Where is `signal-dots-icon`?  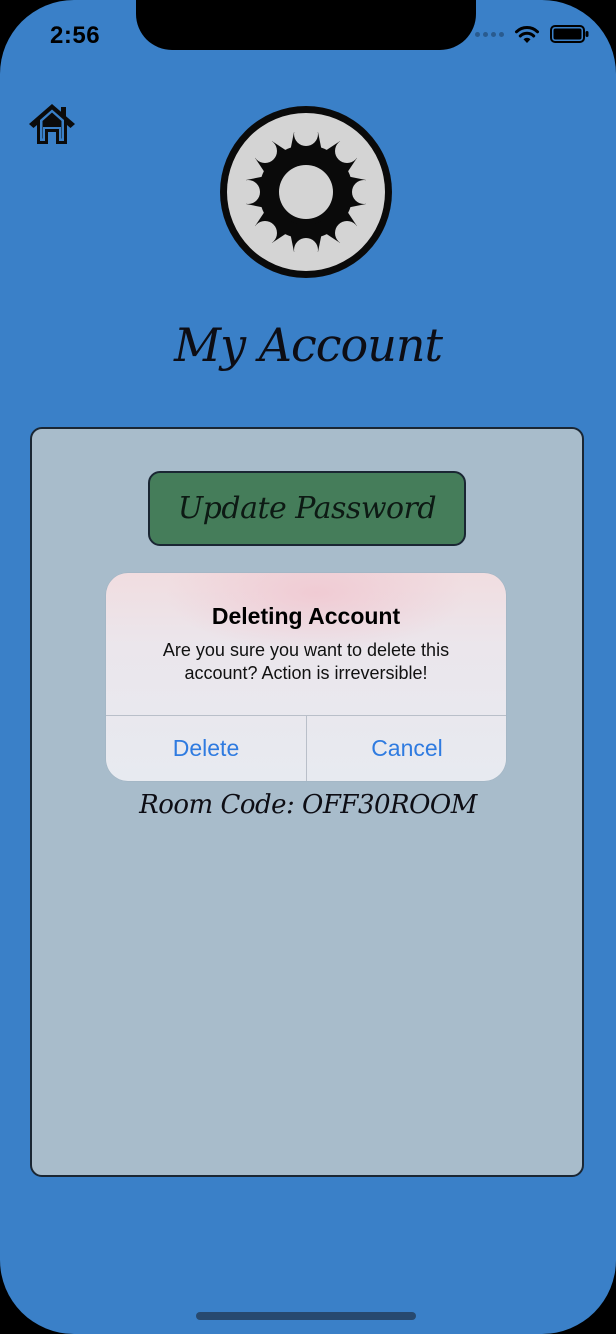 signal-dots-icon is located at coordinates (489, 34).